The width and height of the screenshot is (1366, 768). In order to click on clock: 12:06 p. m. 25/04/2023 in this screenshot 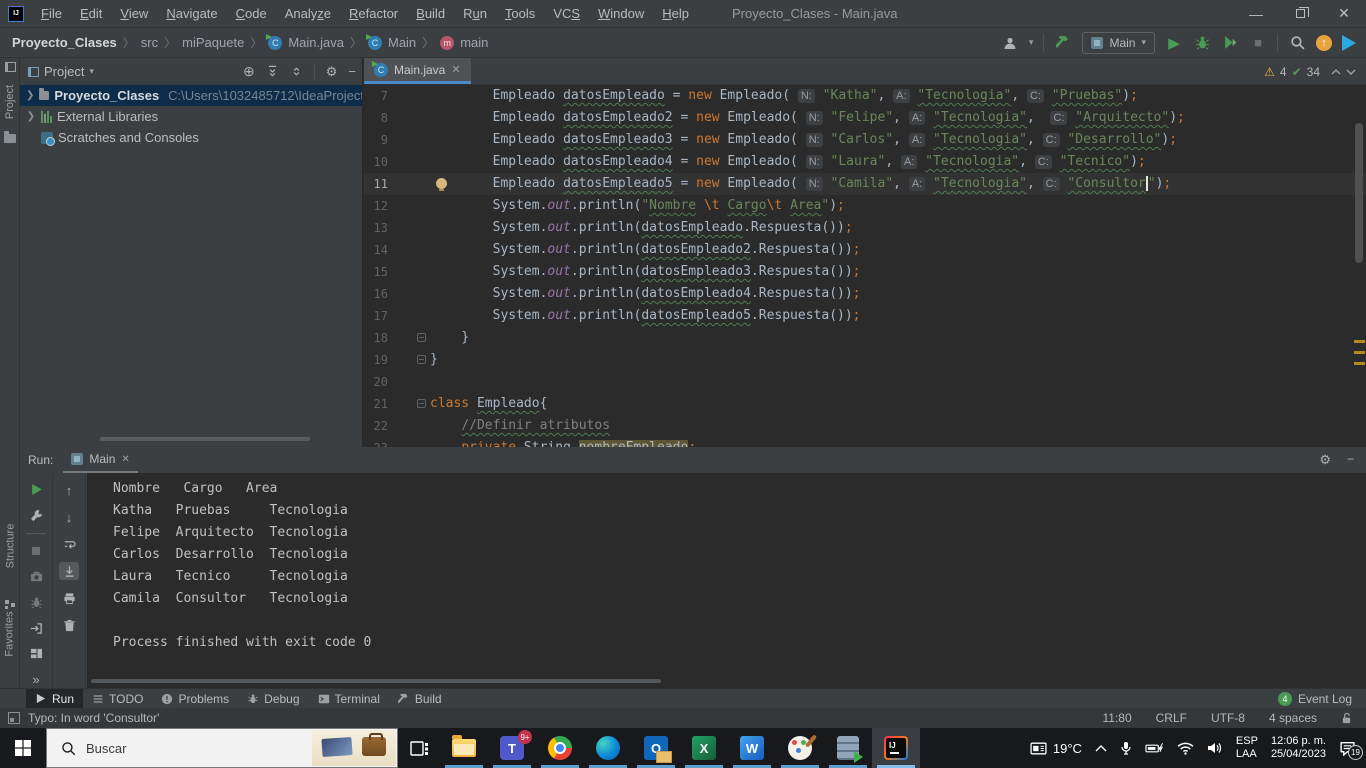, I will do `click(1298, 748)`.